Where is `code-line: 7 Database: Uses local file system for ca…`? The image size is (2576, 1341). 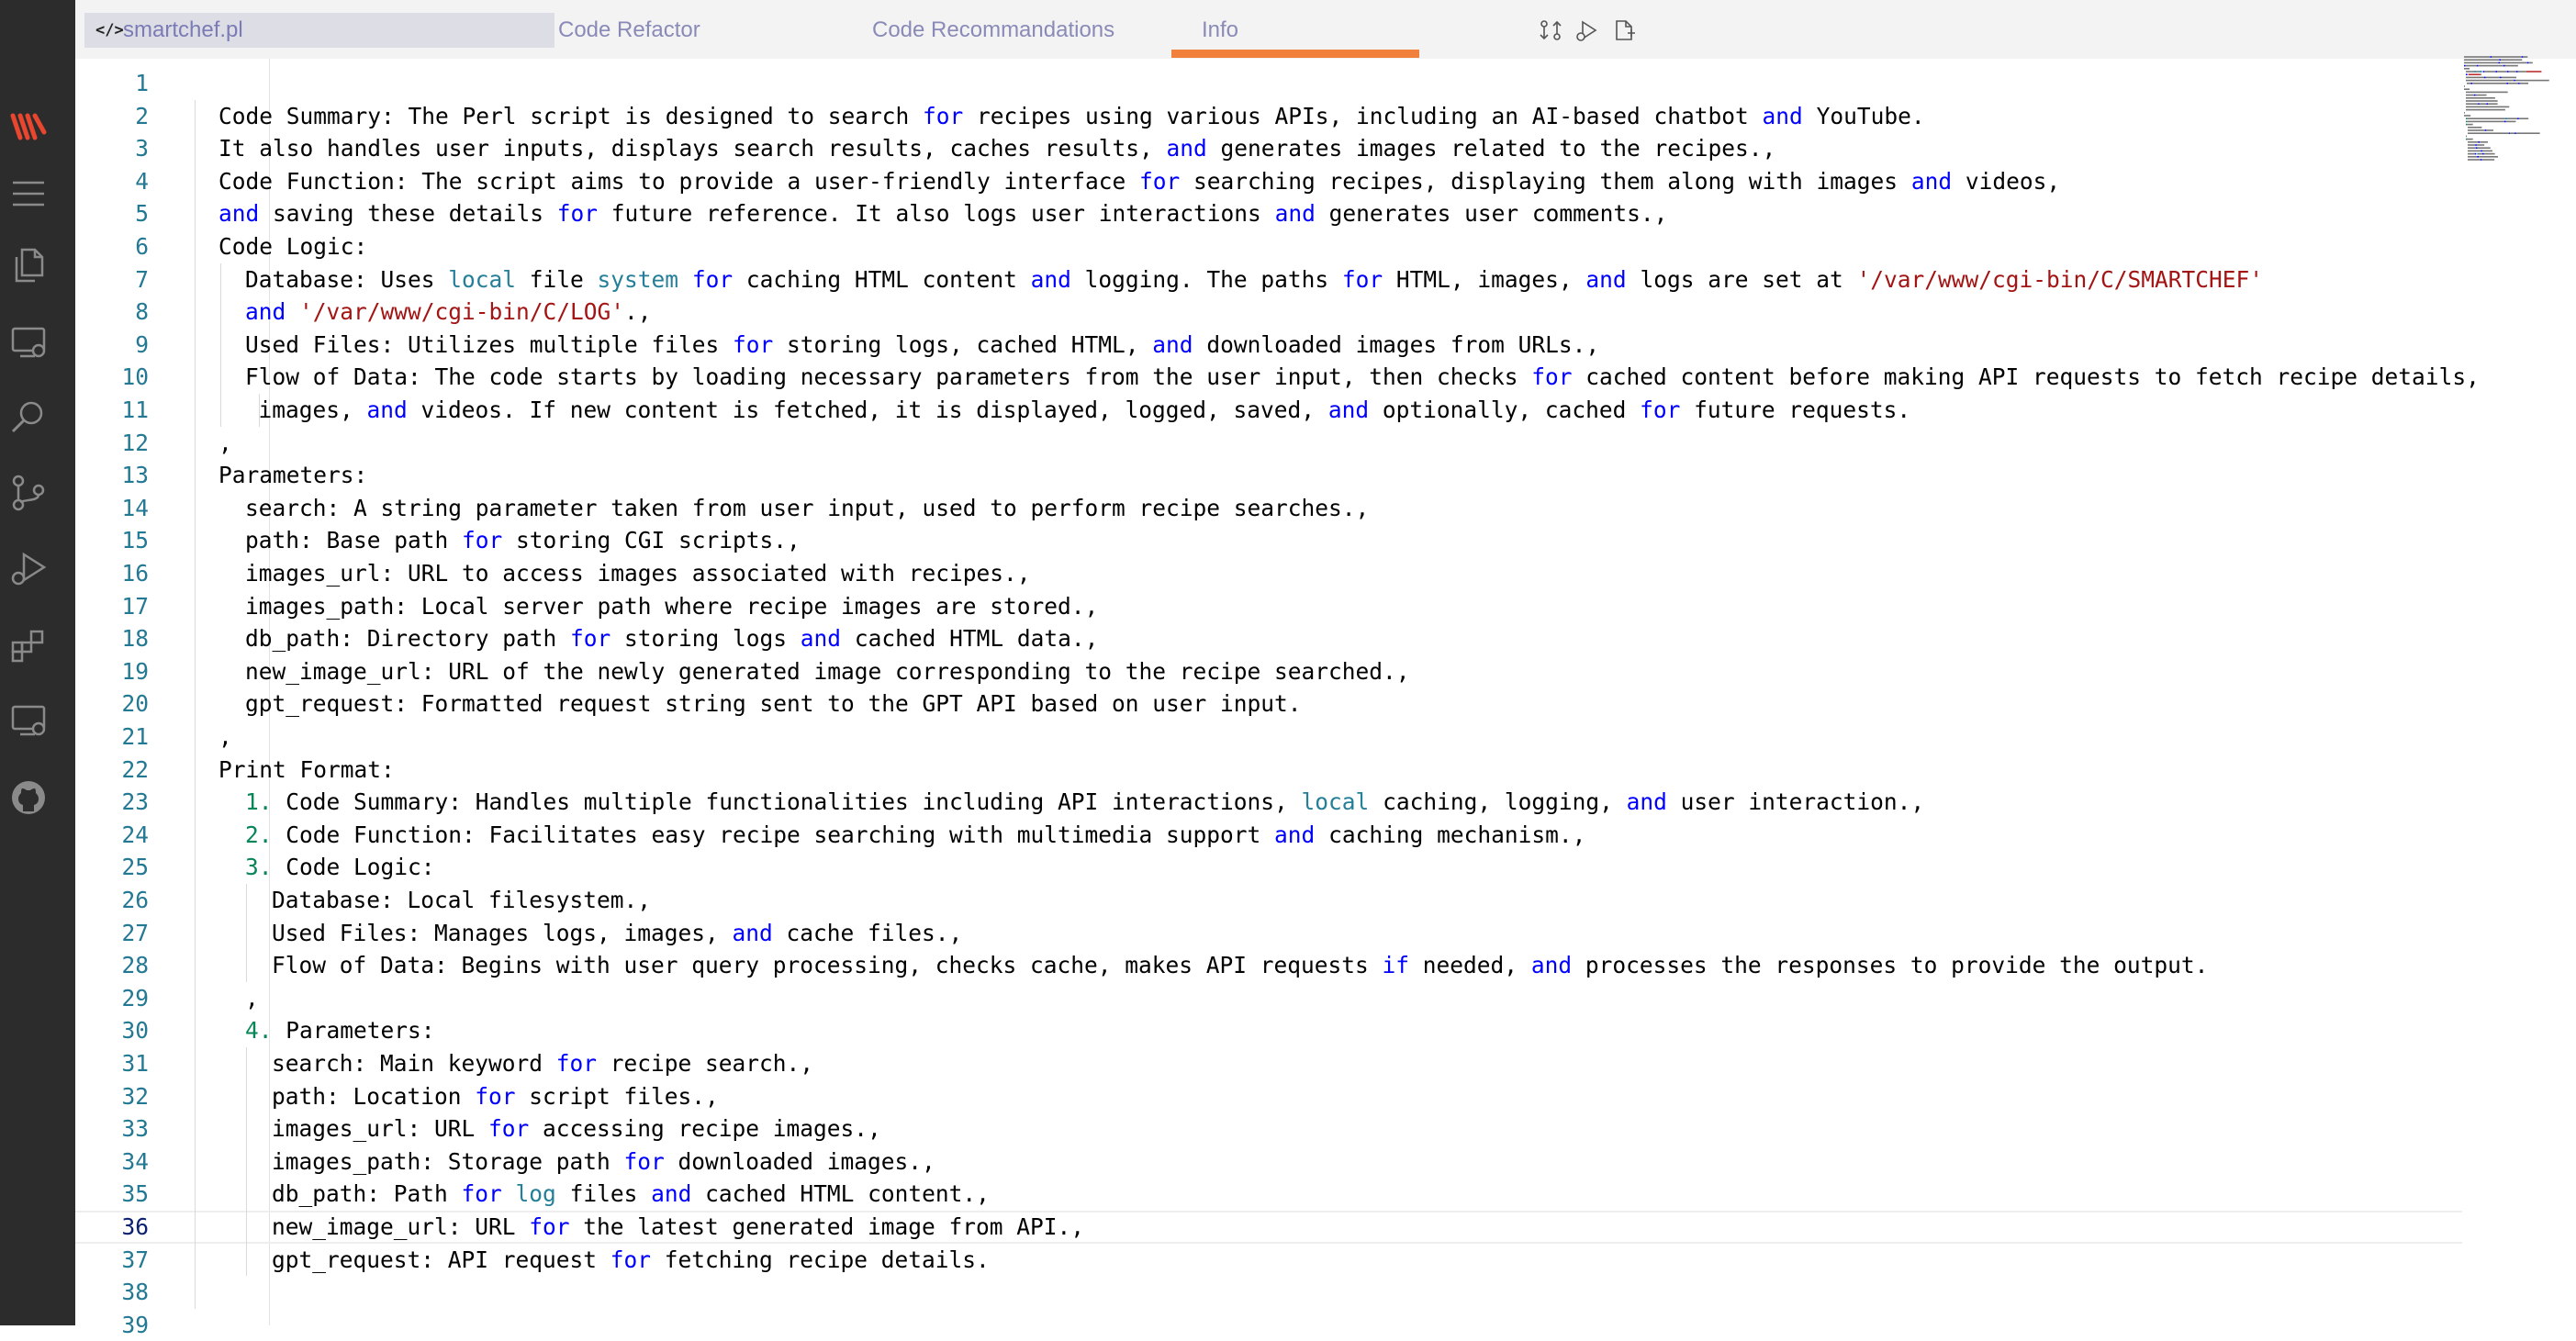
code-line: 7 Database: Uses local file system for ca… is located at coordinates (1268, 279).